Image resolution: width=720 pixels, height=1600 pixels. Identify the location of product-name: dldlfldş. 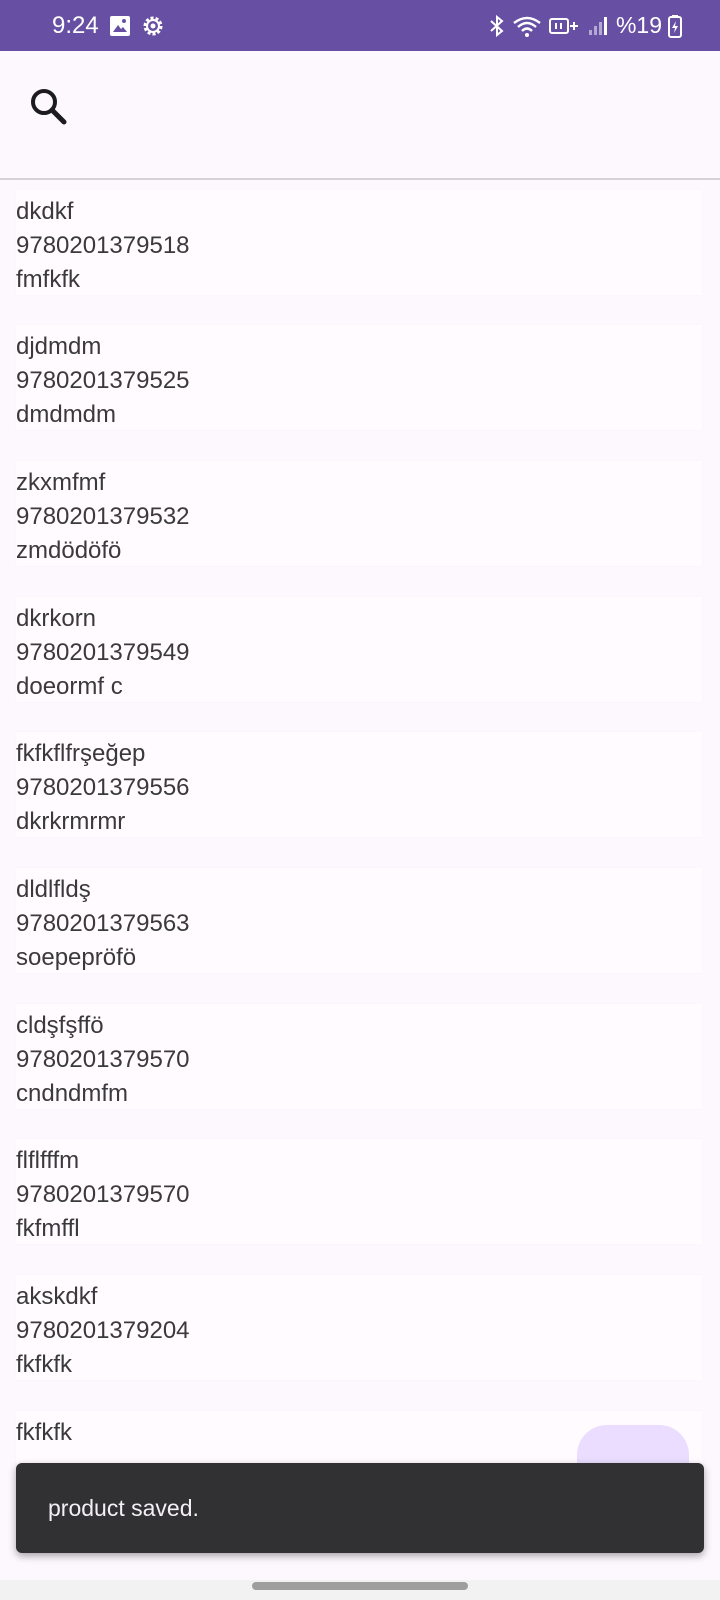
(53, 889).